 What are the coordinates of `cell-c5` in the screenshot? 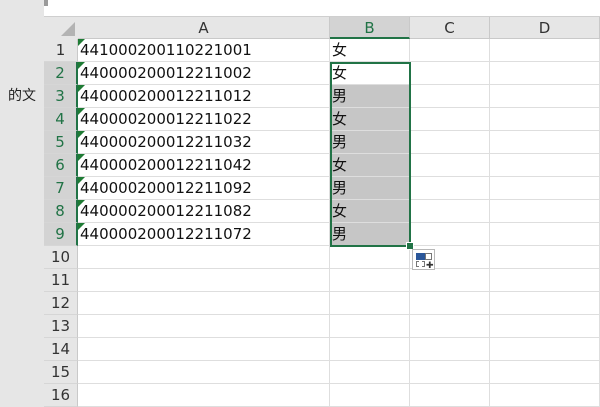 It's located at (450, 142).